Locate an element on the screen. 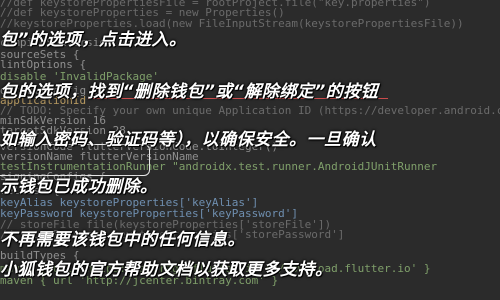 This screenshot has height=300, width=500. overlay-instruction-text: 包的选项，找到“删除钱包”或“解除绑定”的按钮 is located at coordinates (189, 92).